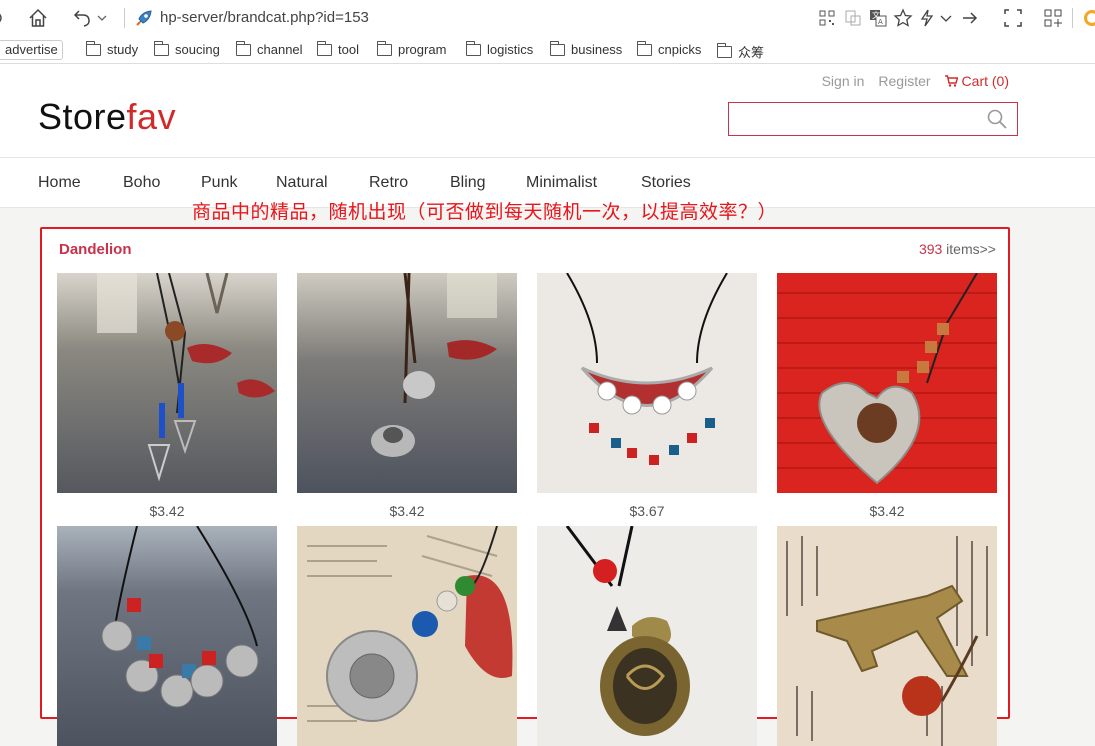  Describe the element at coordinates (647, 511) in the screenshot. I see `product-price: $3.67` at that location.